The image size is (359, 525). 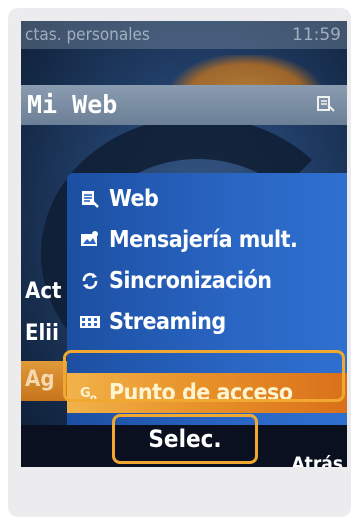 I want to click on back-softkey: Atrás, so click(x=317, y=460).